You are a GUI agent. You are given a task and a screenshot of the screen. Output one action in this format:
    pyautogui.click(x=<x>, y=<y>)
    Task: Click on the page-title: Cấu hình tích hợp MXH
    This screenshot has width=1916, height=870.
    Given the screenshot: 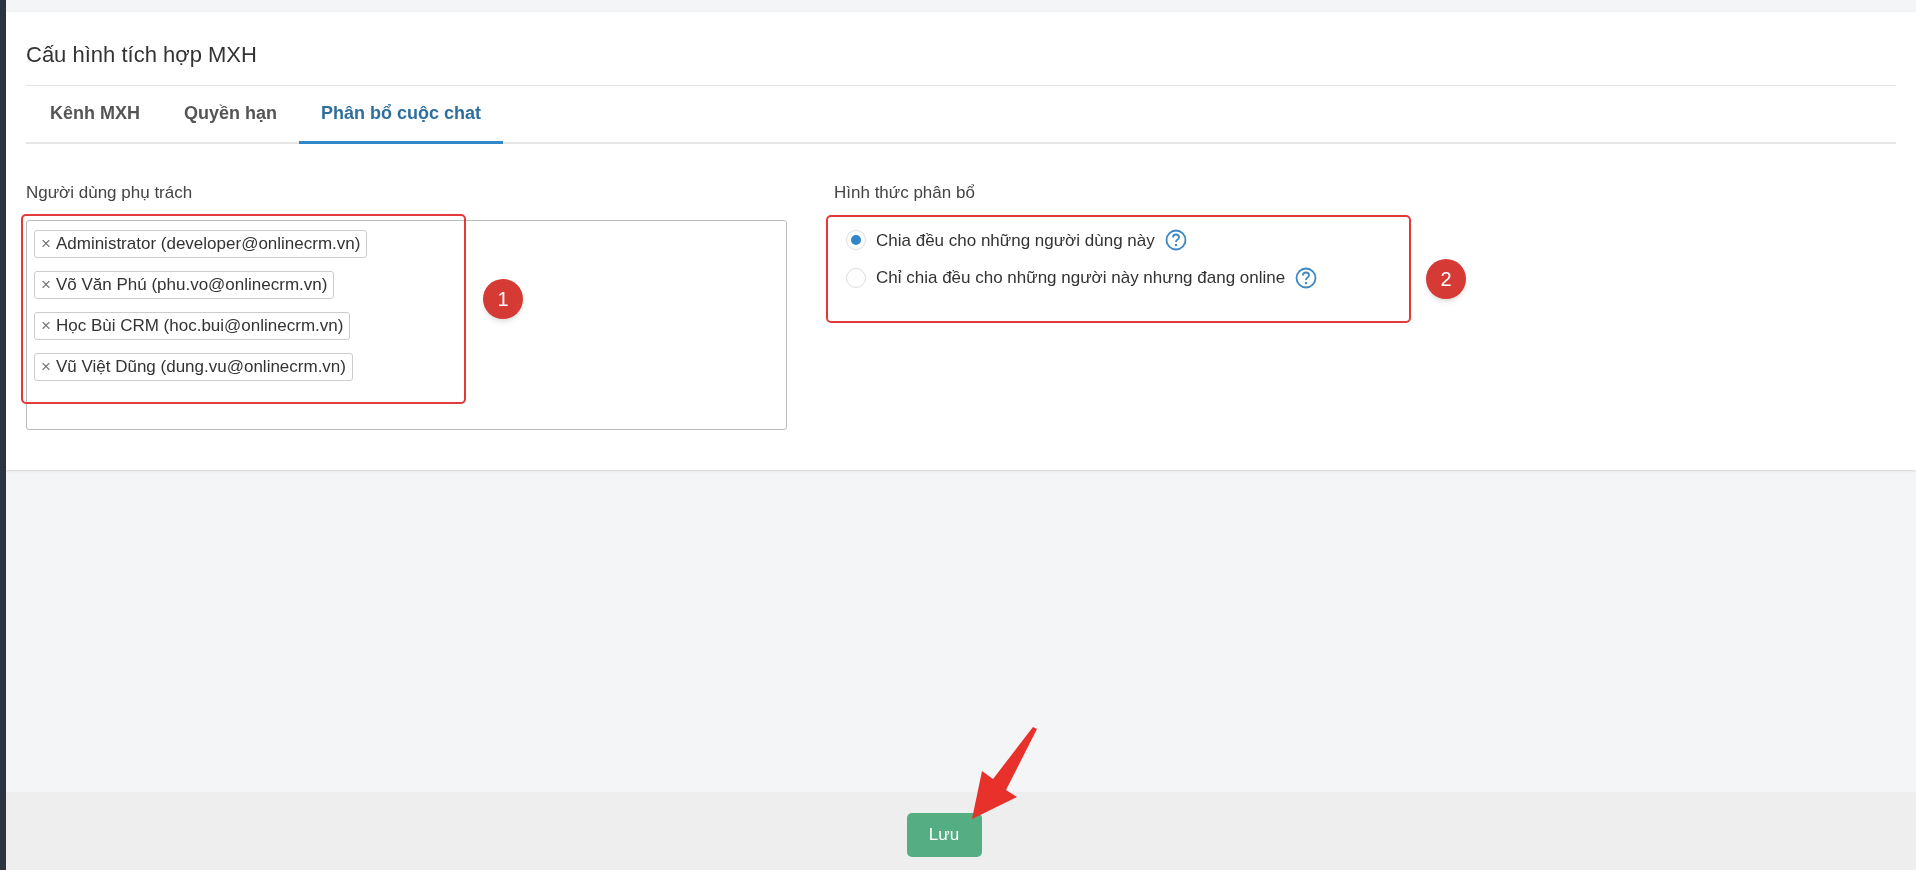 What is the action you would take?
    pyautogui.click(x=961, y=49)
    